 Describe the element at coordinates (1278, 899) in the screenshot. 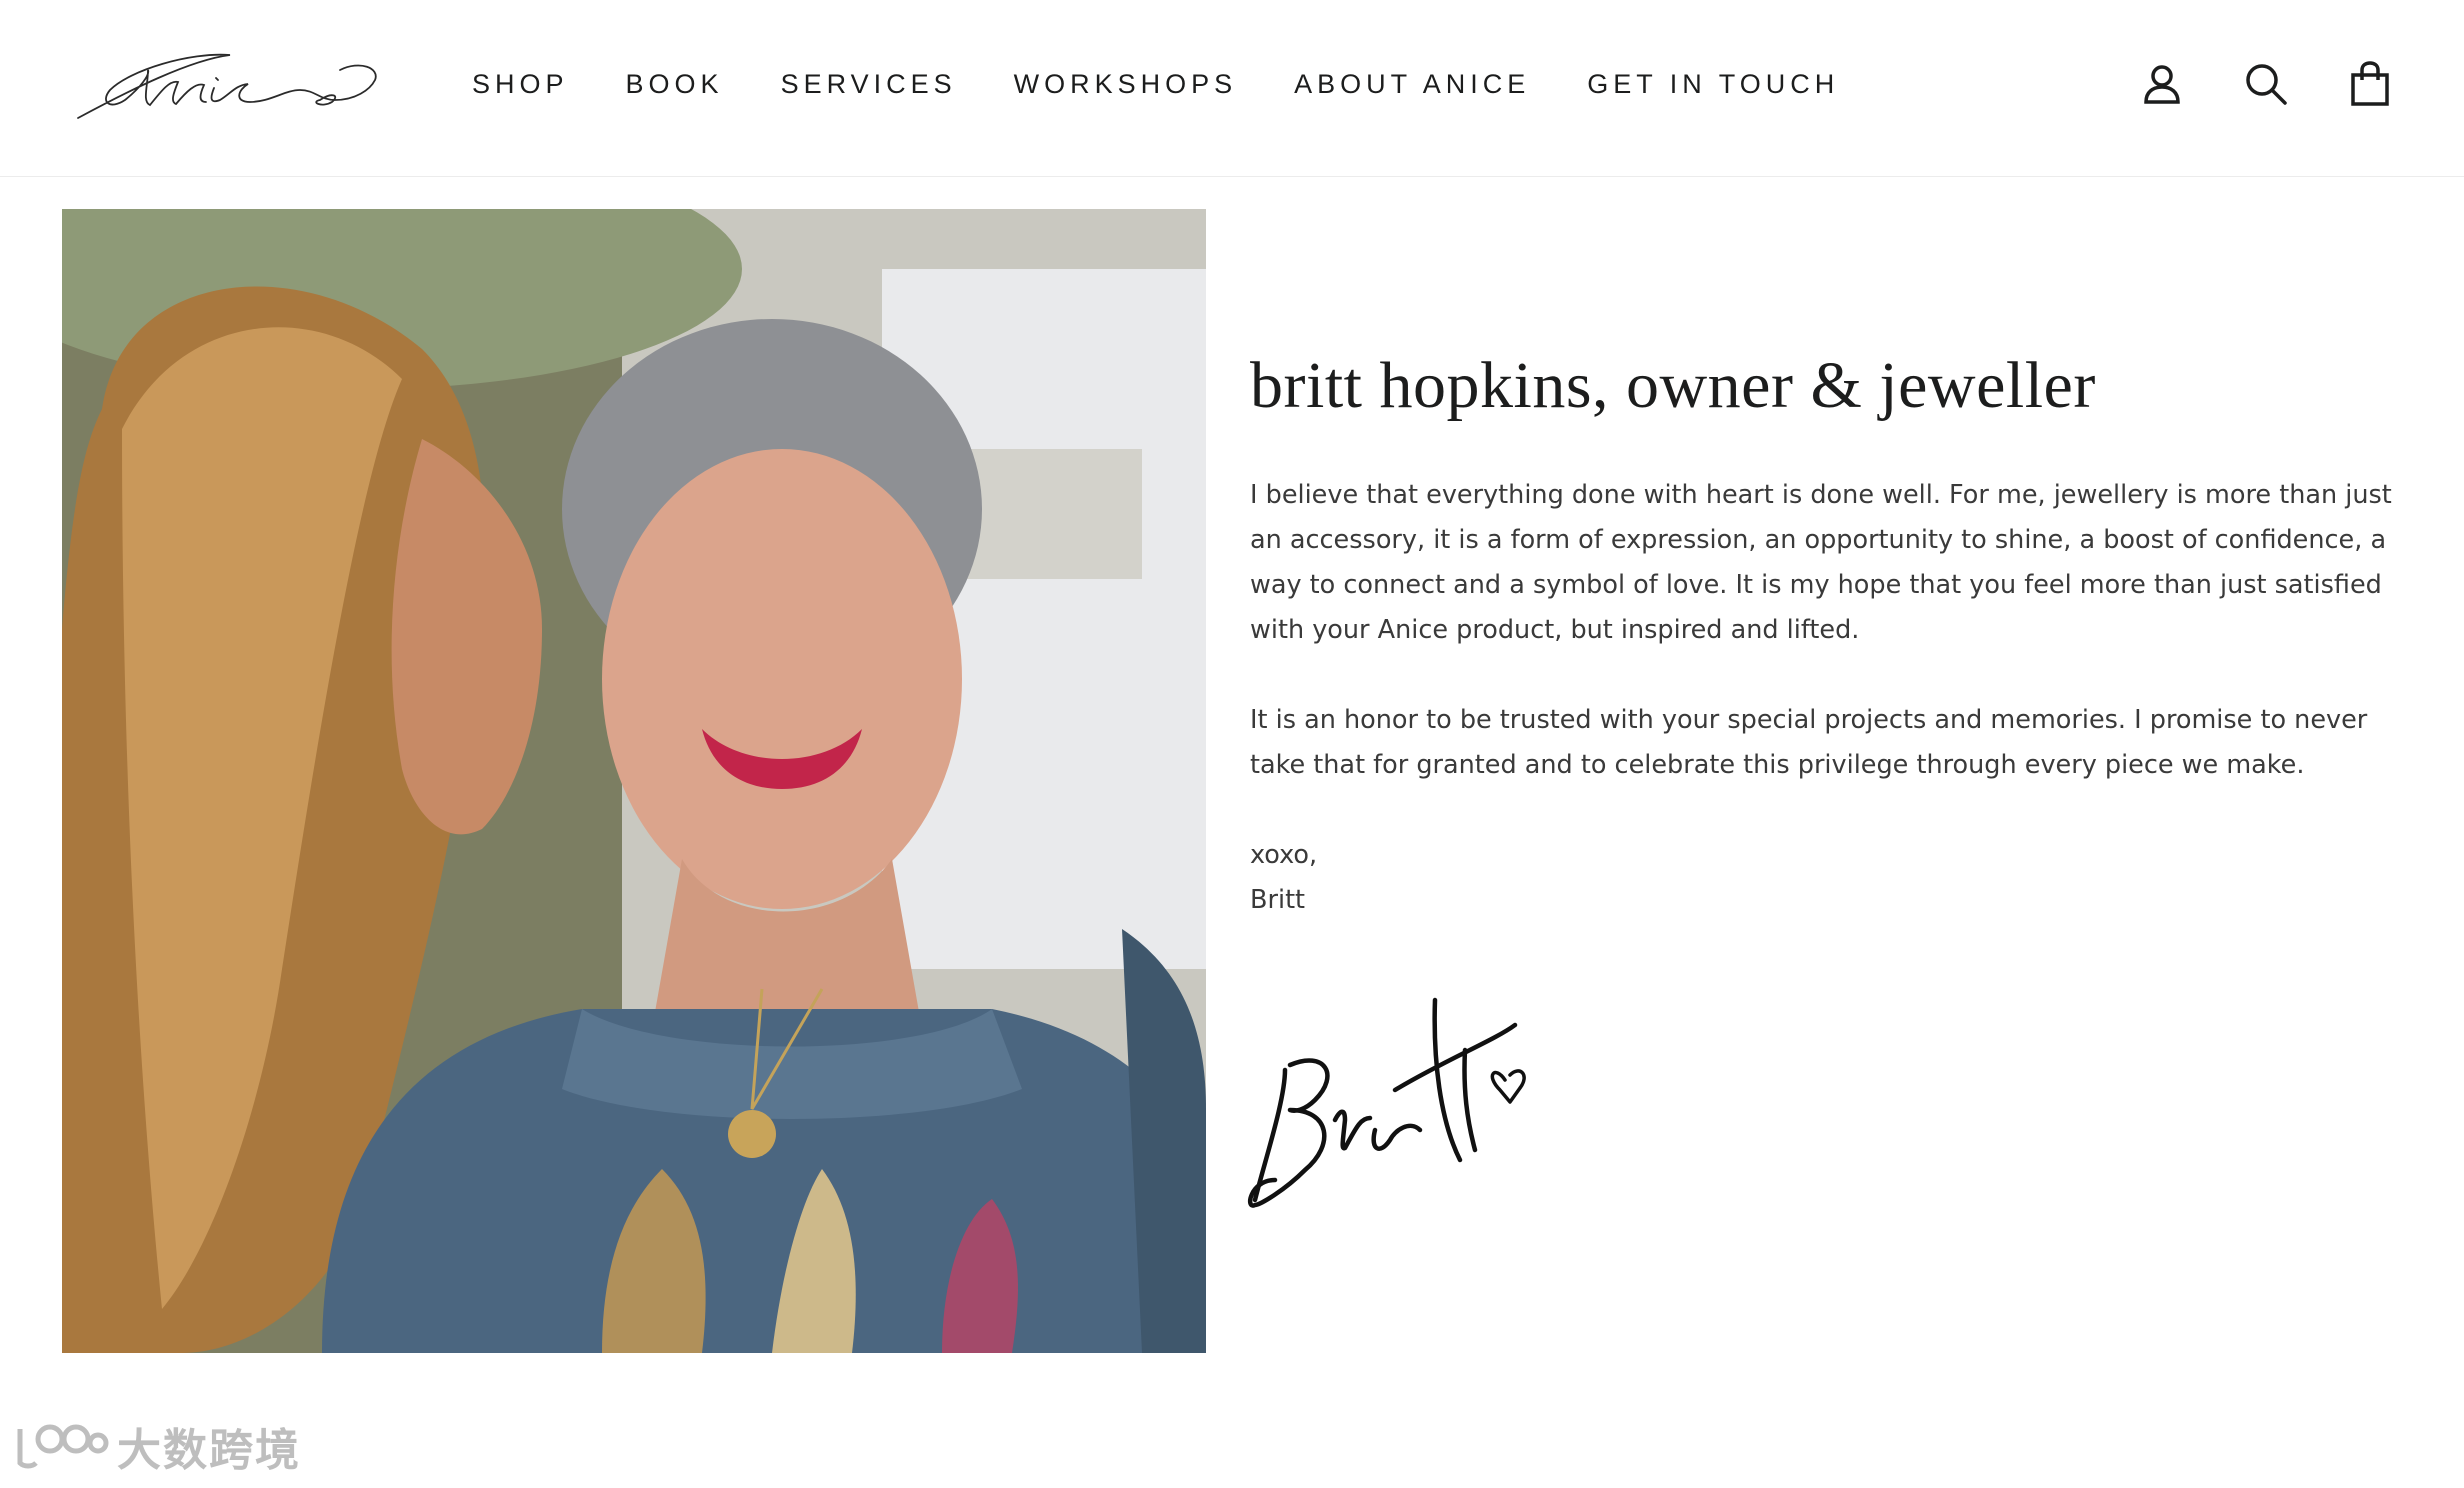

I see `signoff-line-2: Britt` at that location.